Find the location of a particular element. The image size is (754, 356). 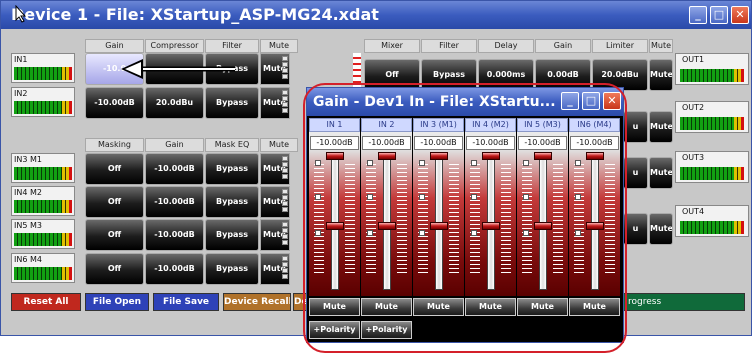

filter-value: Bypass is located at coordinates (232, 102).